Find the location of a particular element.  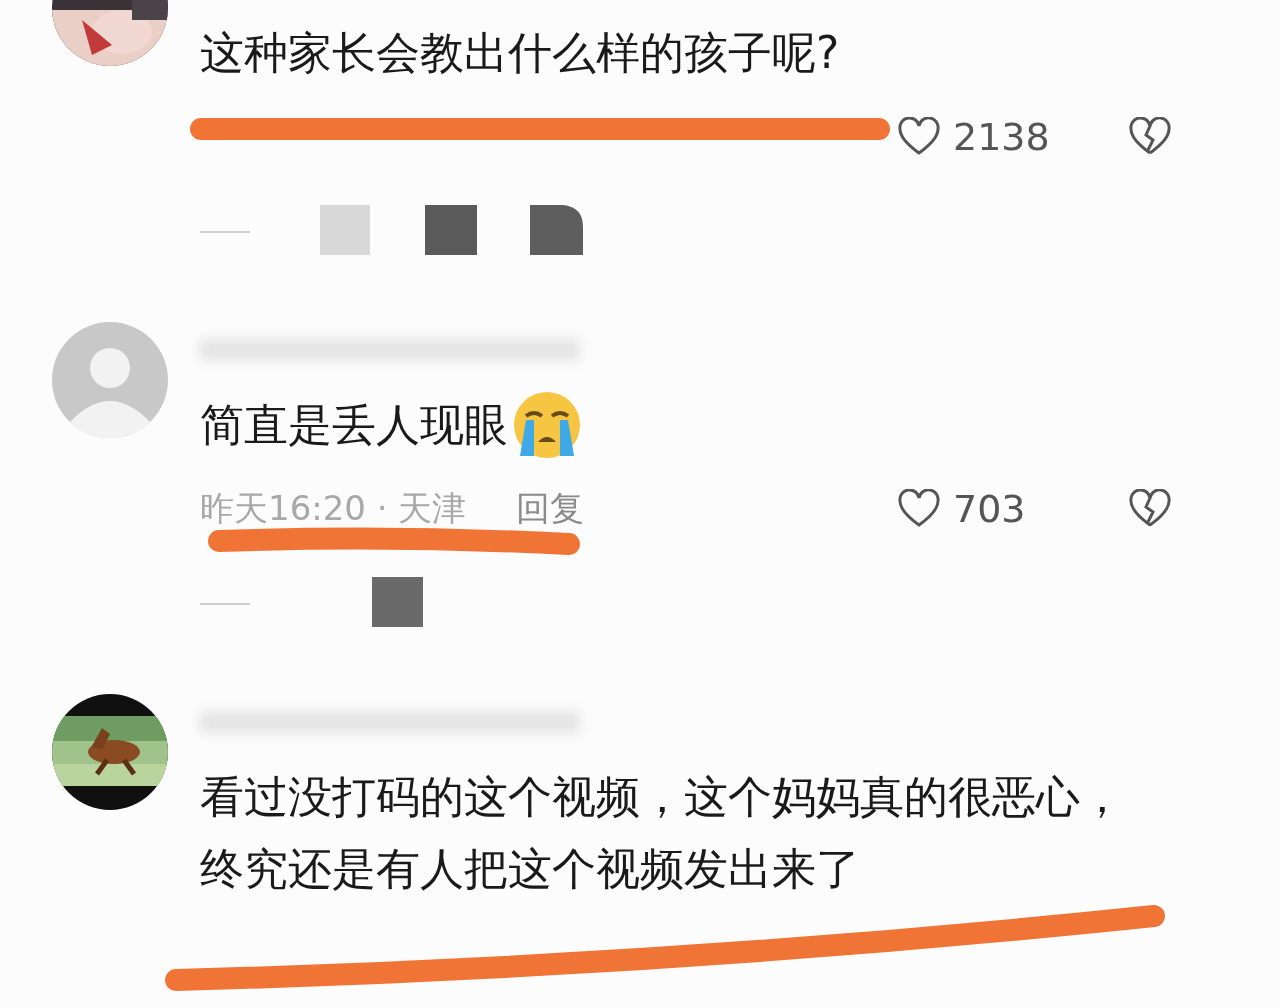

crying-face-icon is located at coordinates (547, 425).